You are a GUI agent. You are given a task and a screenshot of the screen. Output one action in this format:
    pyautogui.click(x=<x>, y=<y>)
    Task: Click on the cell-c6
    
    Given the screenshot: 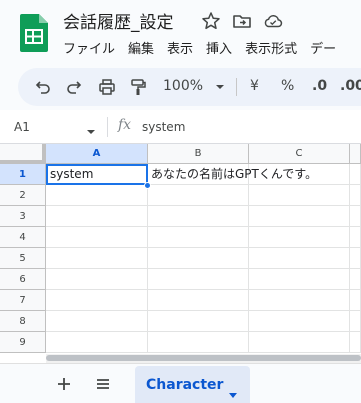 What is the action you would take?
    pyautogui.click(x=299, y=279)
    